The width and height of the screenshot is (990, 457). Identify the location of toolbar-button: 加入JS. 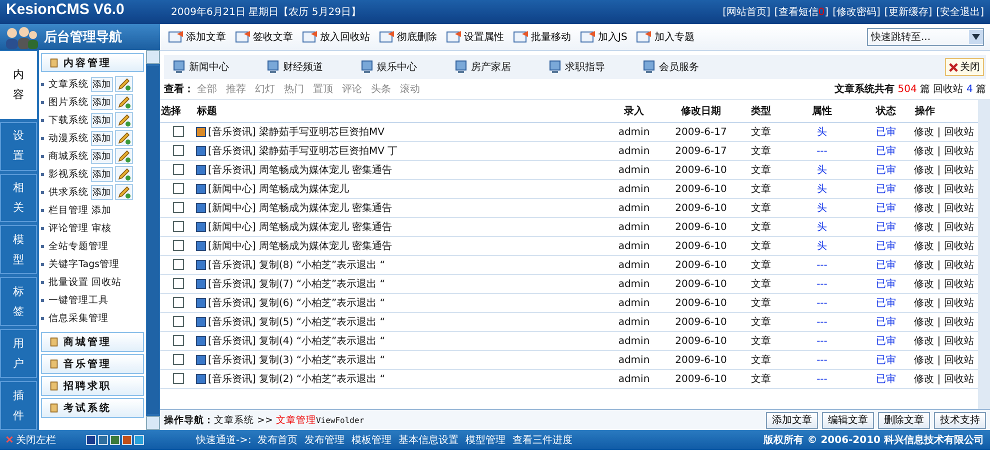
(604, 37).